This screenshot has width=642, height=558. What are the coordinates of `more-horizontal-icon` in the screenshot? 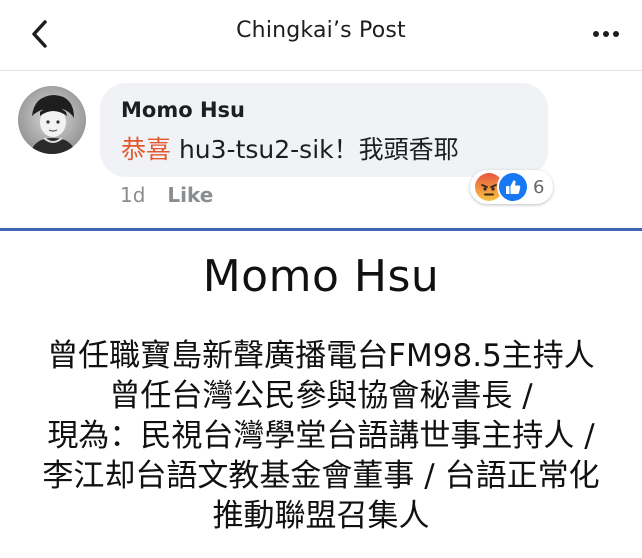 It's located at (596, 34).